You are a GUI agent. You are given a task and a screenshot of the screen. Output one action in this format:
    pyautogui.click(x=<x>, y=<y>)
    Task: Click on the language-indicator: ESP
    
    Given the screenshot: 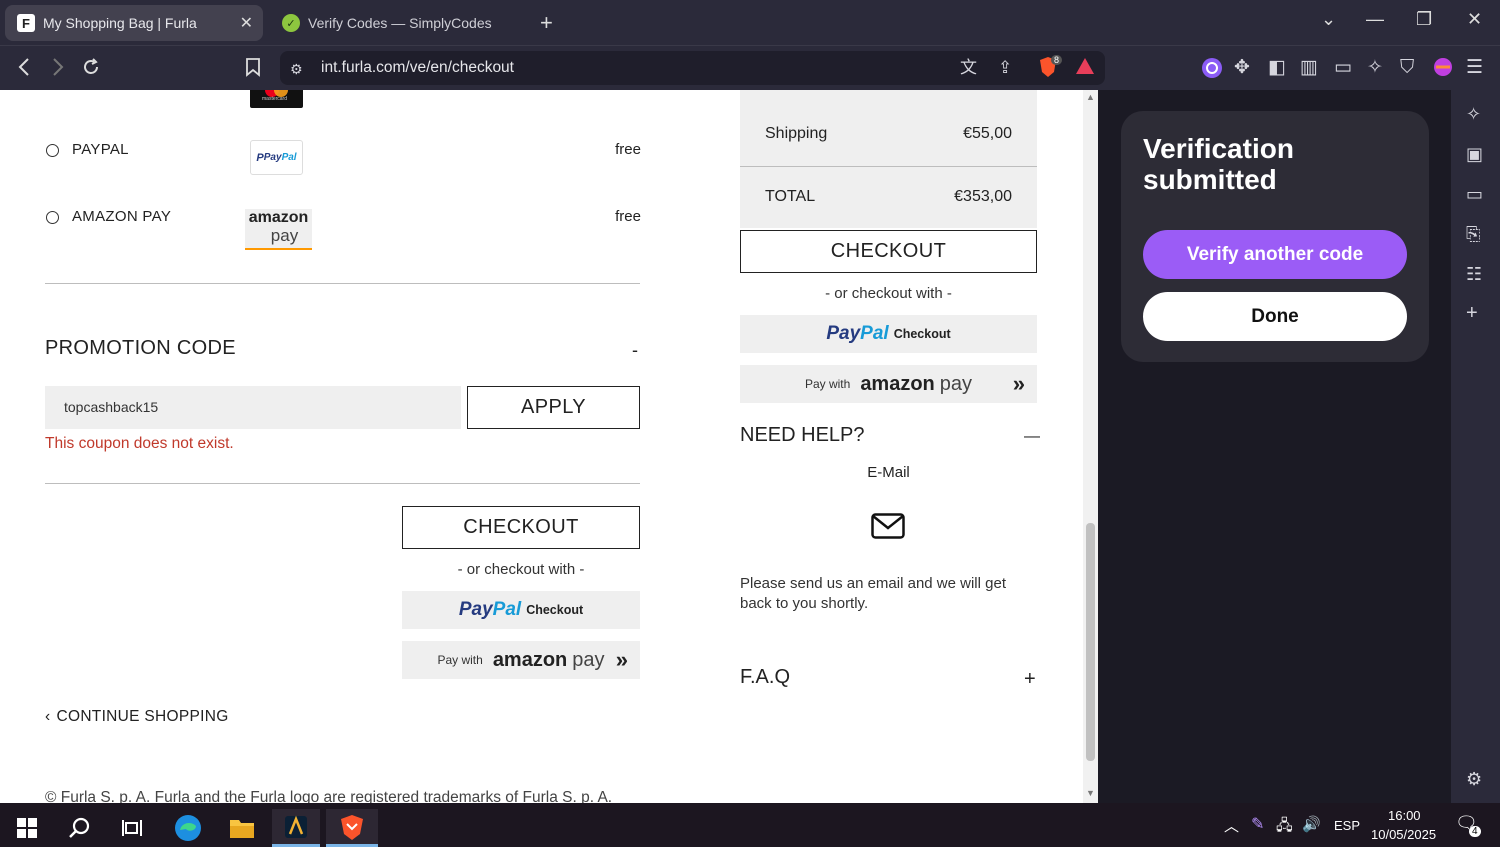 What is the action you would take?
    pyautogui.click(x=1347, y=825)
    